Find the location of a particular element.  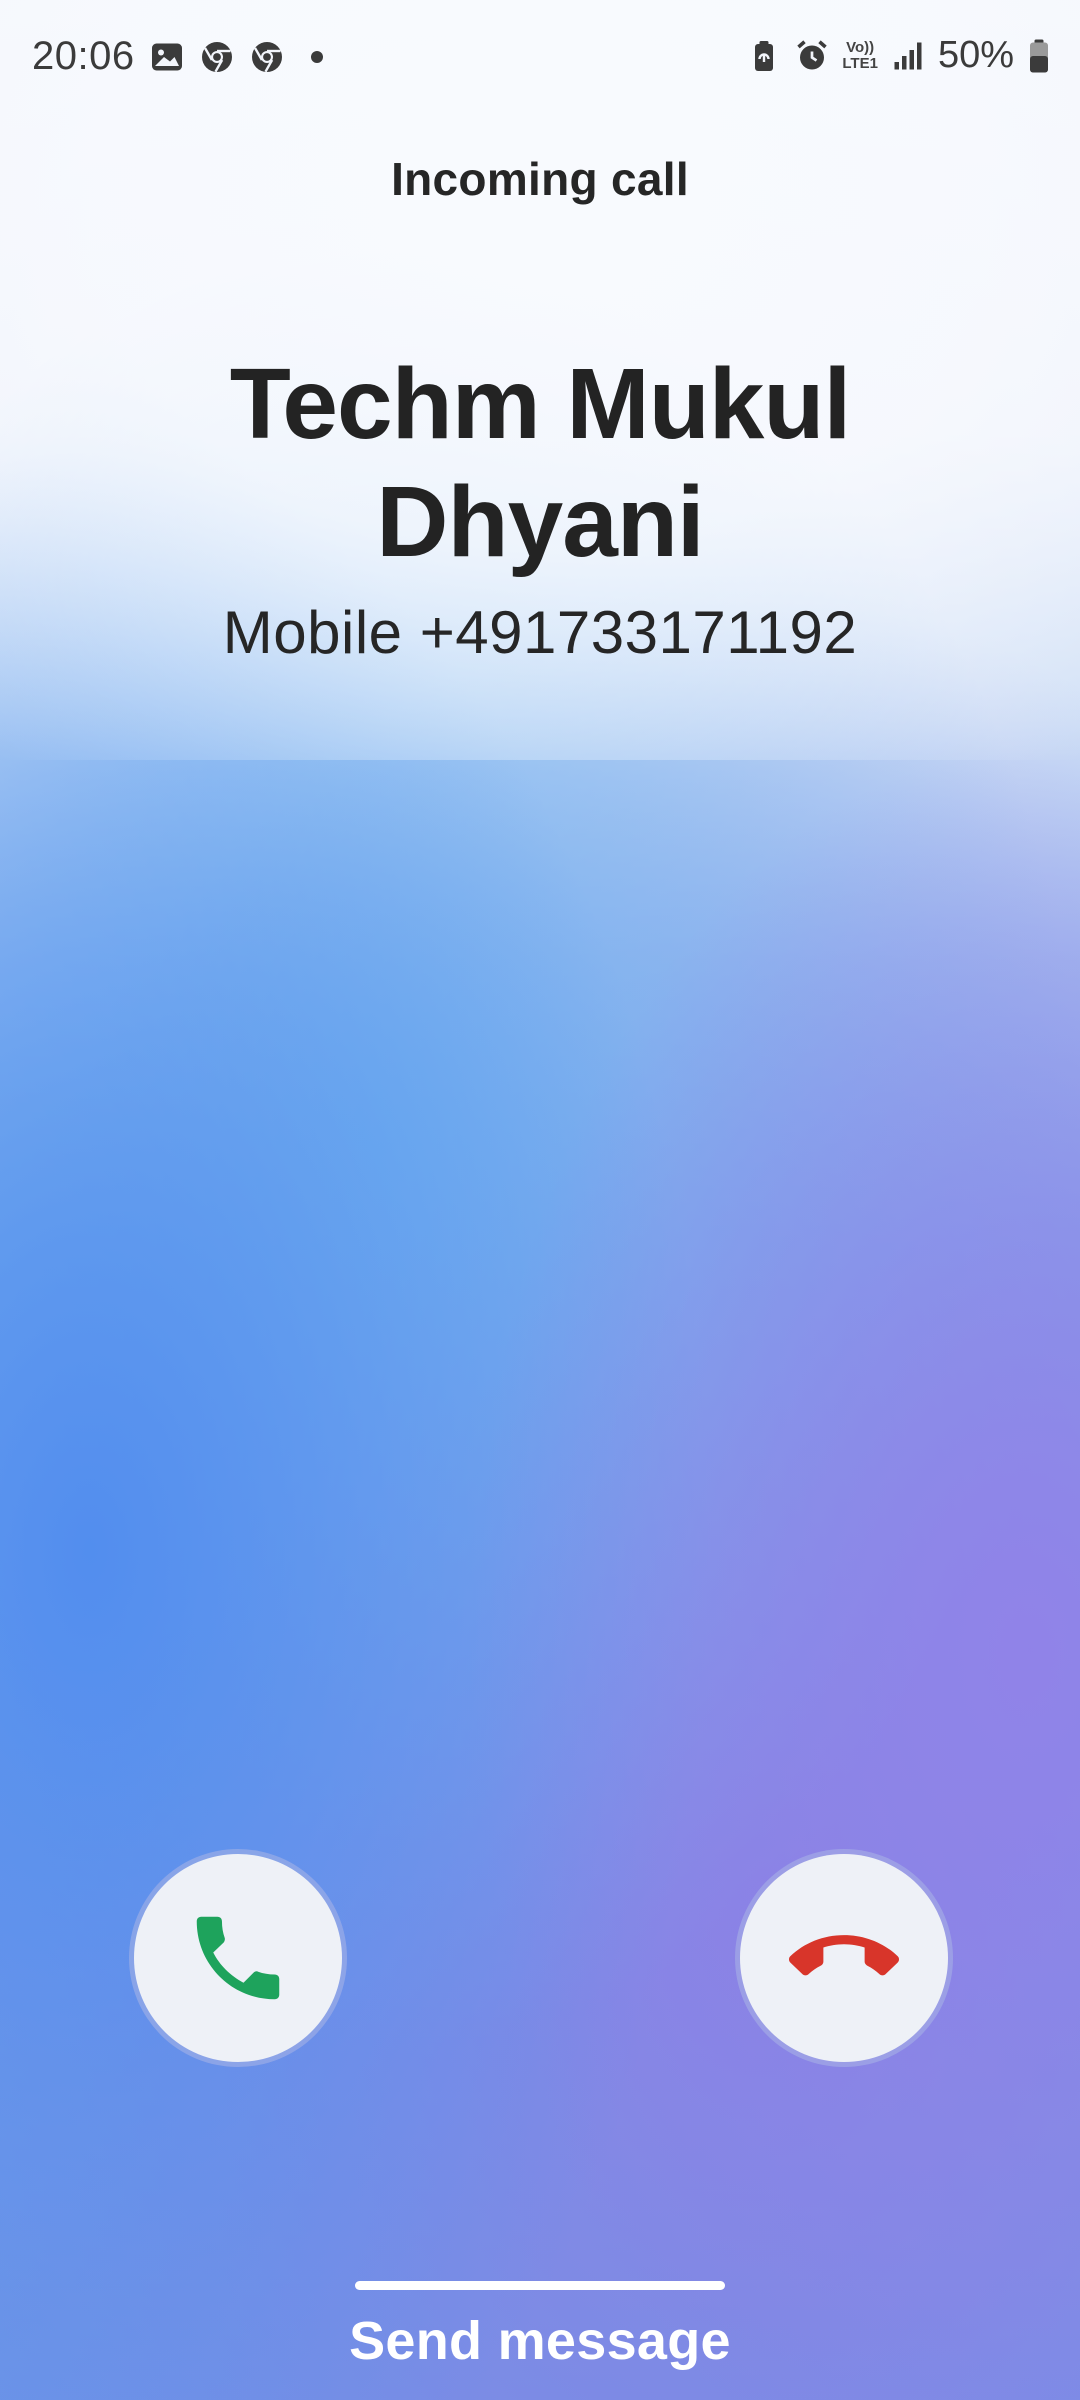

alarm-icon is located at coordinates (812, 56).